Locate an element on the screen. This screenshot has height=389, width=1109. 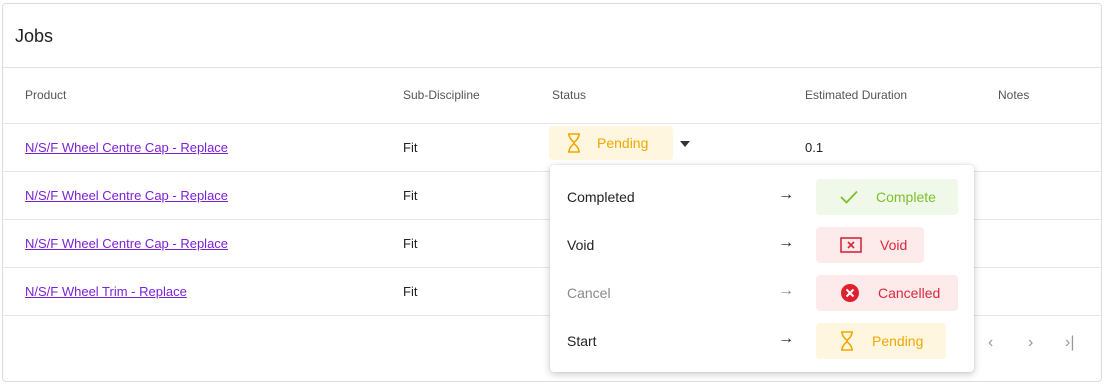
menu-item-label: Cancel is located at coordinates (589, 293).